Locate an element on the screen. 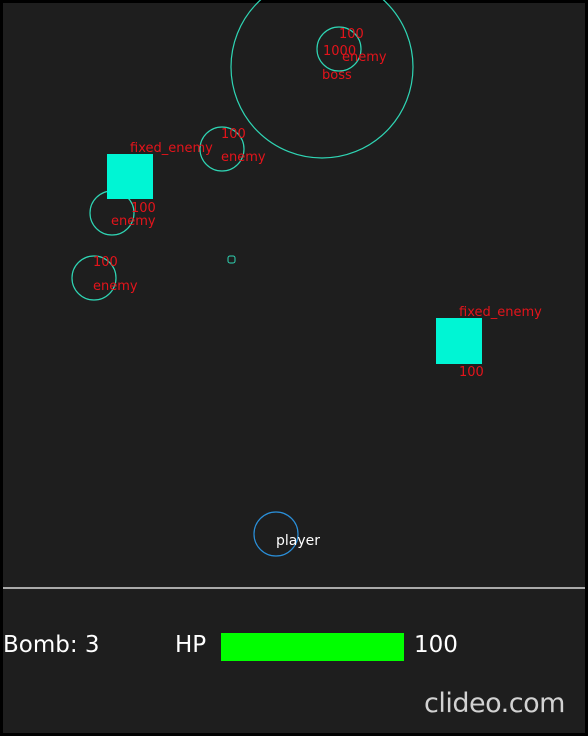  bomb-counter: Bomb: 3 is located at coordinates (51, 645).